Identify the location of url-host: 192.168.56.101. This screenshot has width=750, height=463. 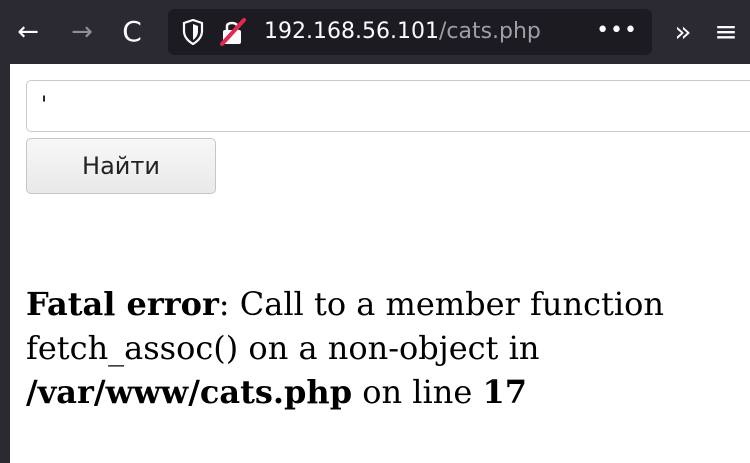
(351, 31).